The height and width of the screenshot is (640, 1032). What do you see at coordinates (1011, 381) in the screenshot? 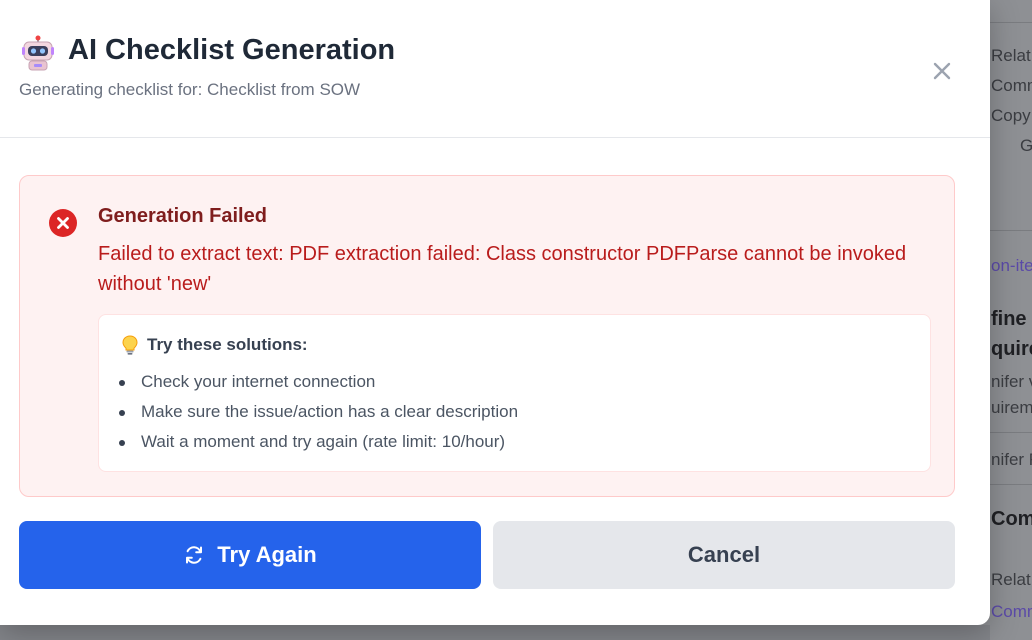
I see `bg-text: nifer v` at bounding box center [1011, 381].